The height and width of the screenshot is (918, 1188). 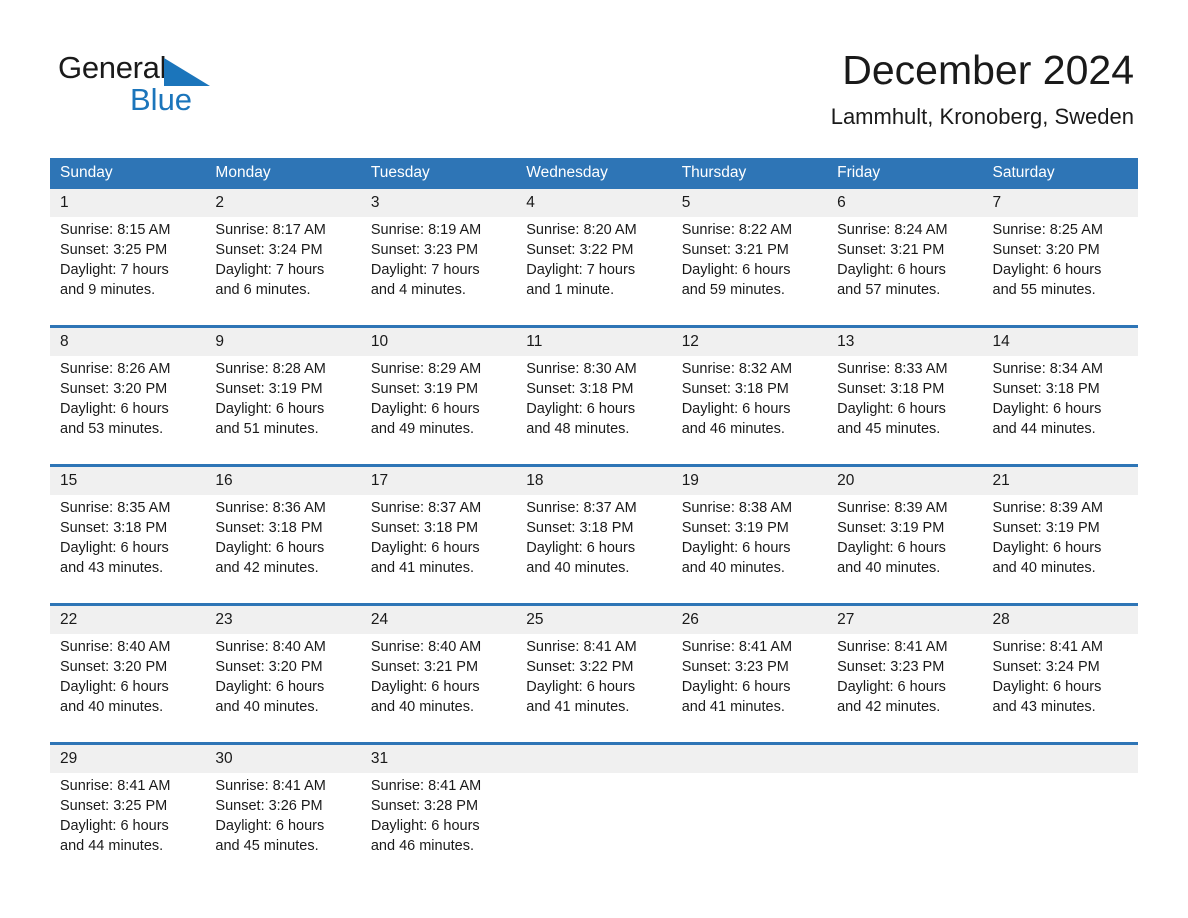 What do you see at coordinates (267, 429) in the screenshot?
I see `daylight-line-2: and 51 minutes.` at bounding box center [267, 429].